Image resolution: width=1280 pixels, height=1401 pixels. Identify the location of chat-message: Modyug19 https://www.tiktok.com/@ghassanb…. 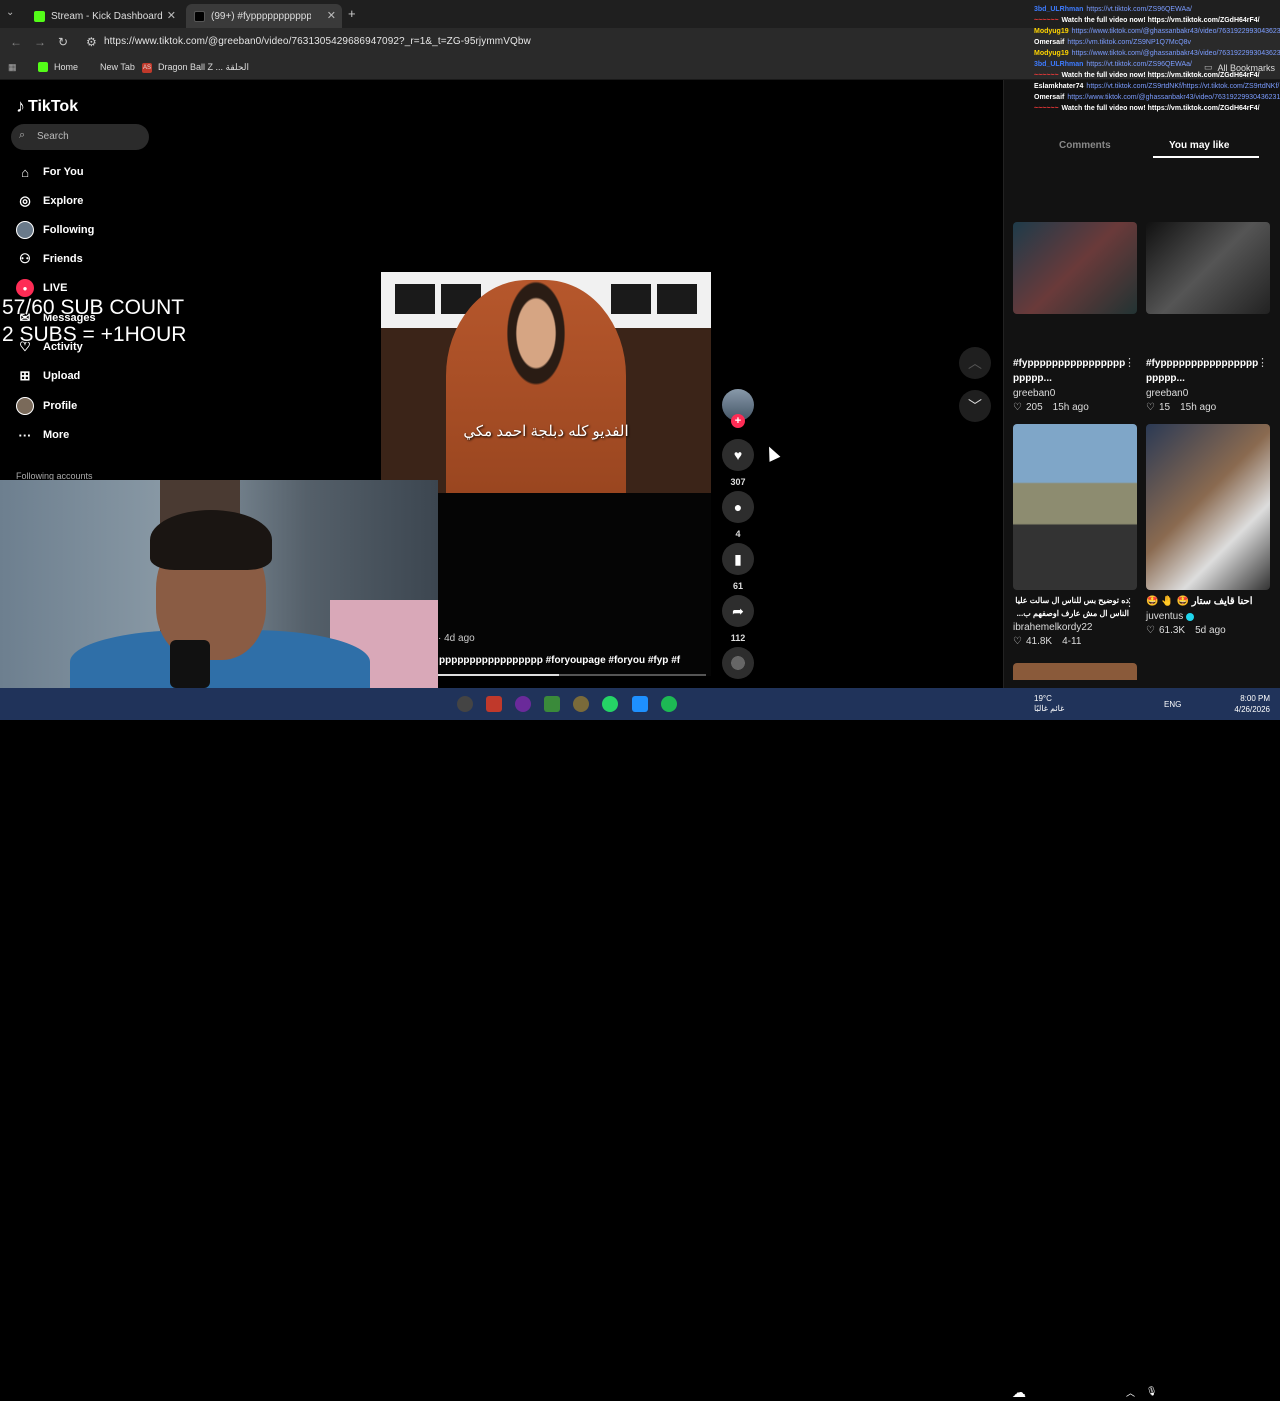
(1157, 31).